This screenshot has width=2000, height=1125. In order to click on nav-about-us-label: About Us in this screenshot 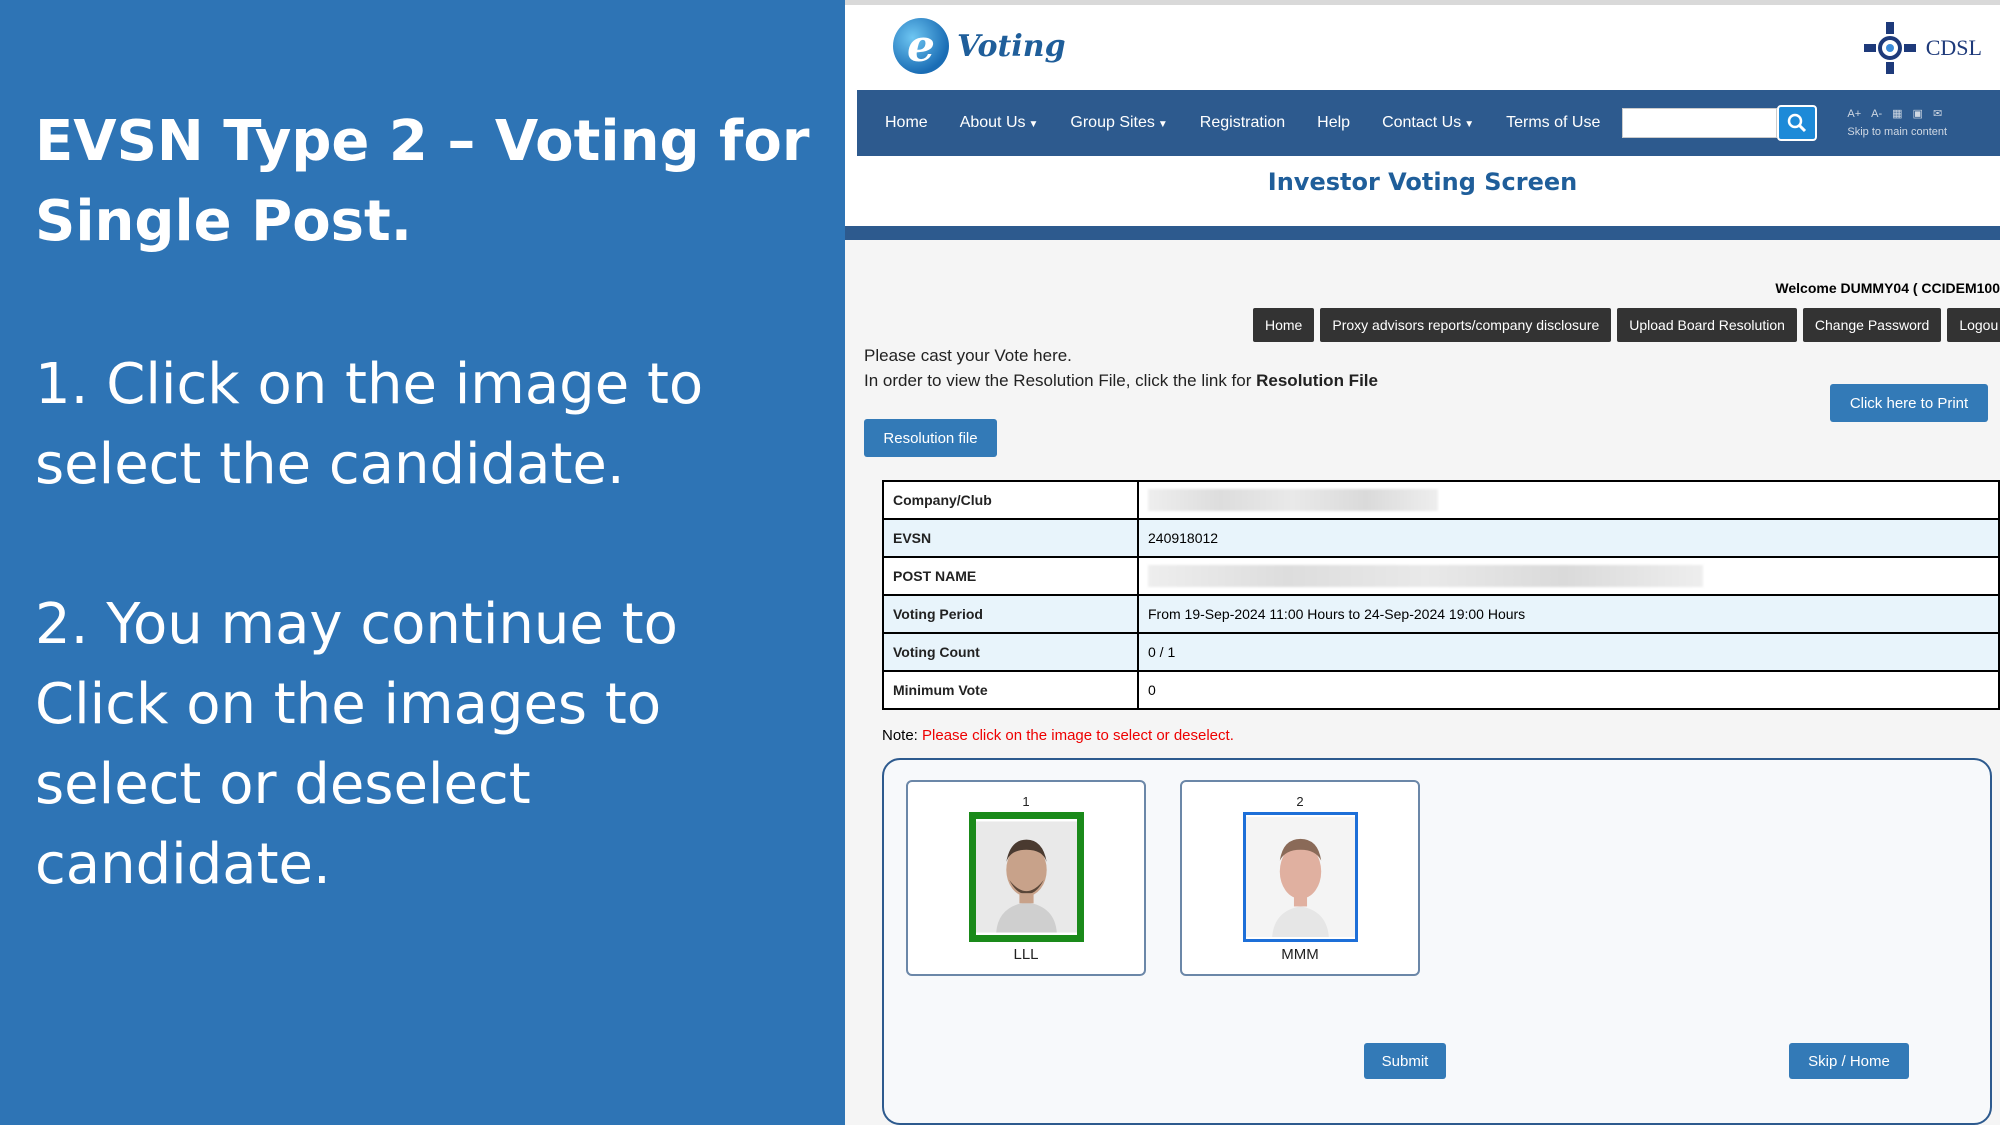, I will do `click(992, 122)`.